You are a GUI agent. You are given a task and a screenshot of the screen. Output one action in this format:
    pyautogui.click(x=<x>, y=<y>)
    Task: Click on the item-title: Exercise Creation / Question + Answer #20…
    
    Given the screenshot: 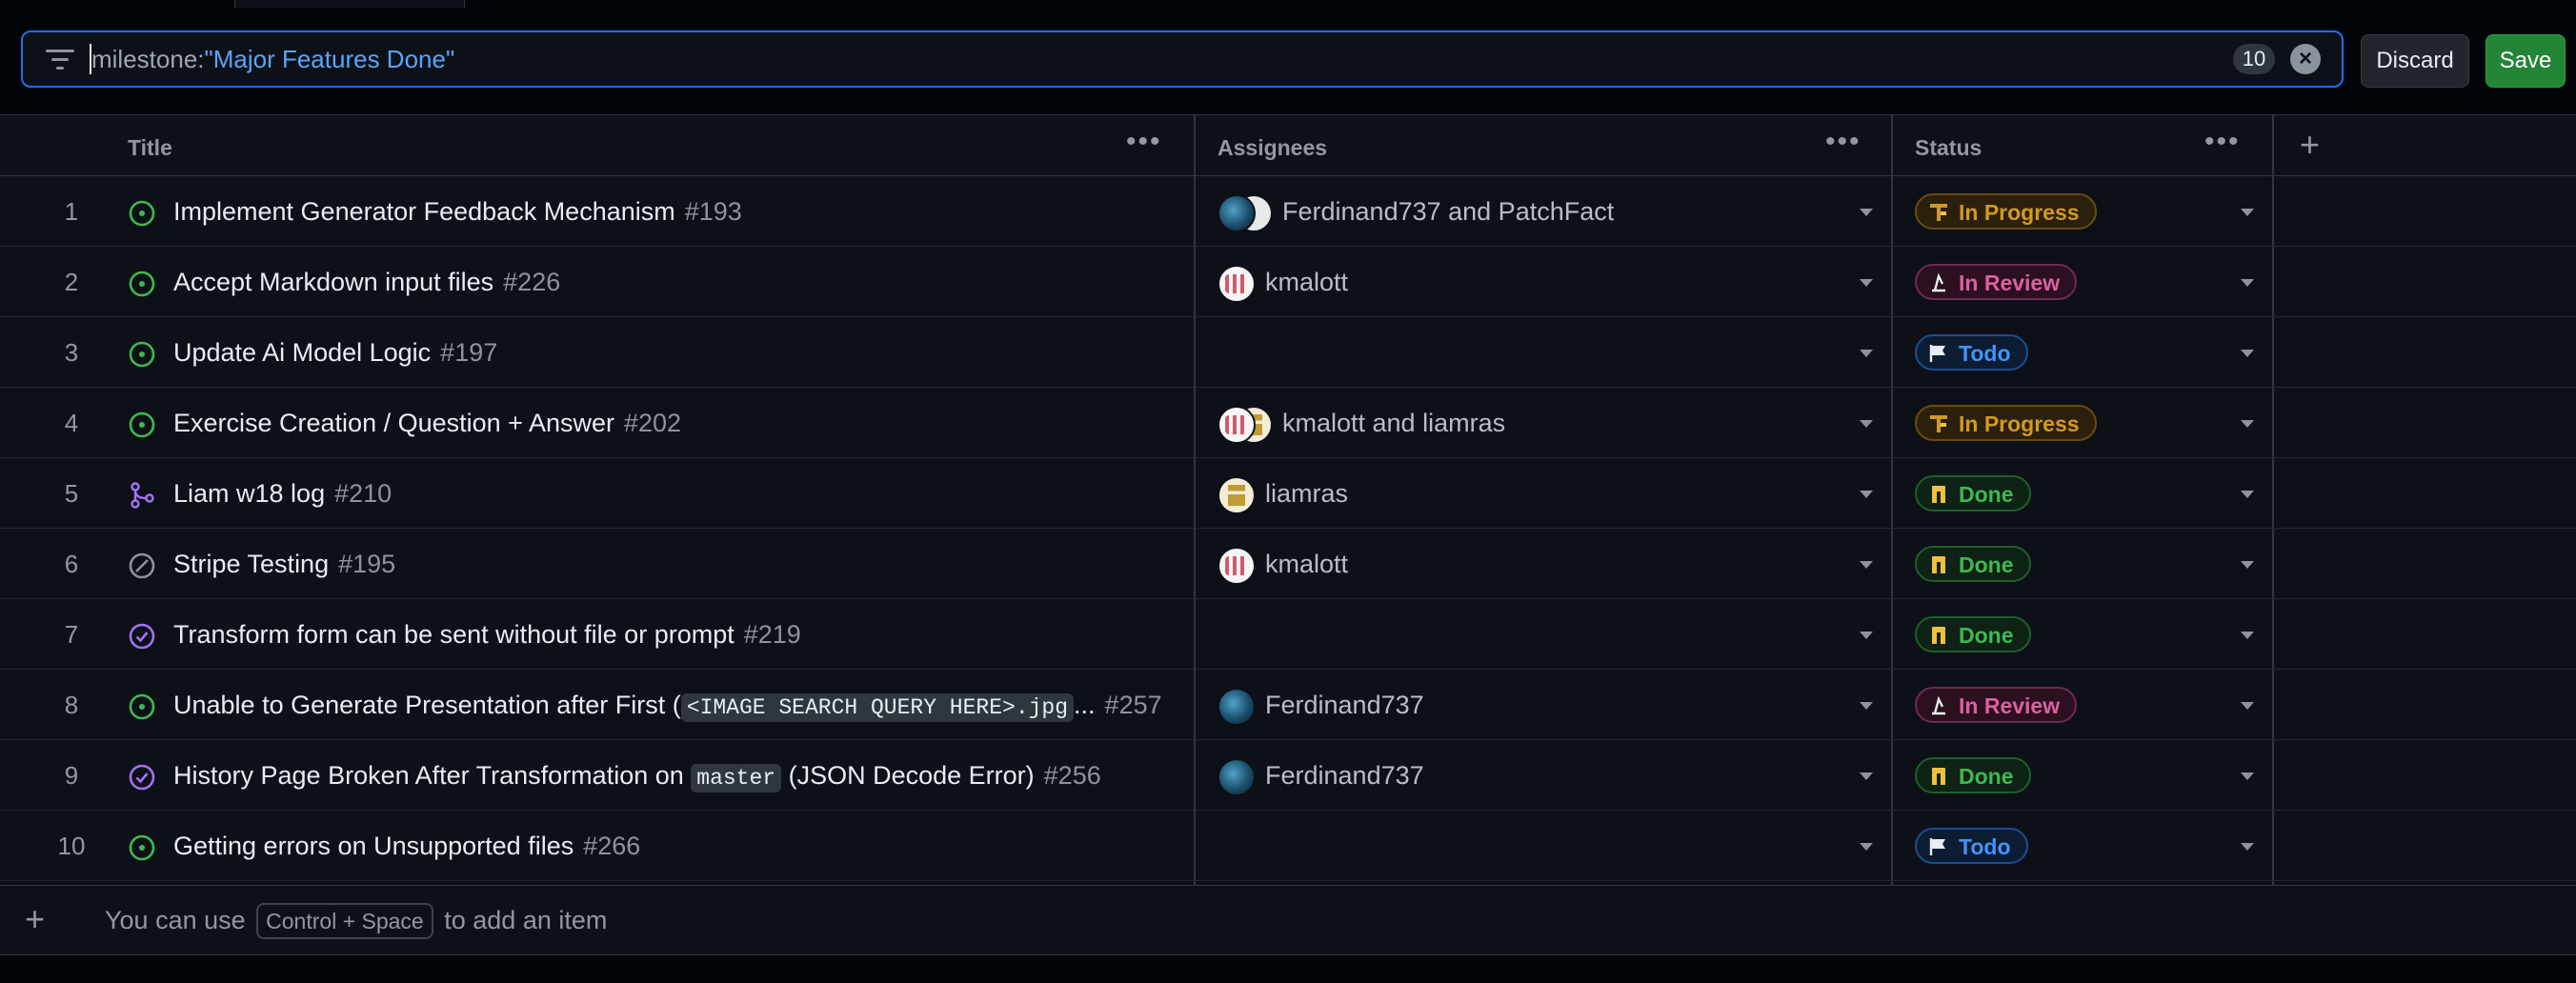 What is the action you would take?
    pyautogui.click(x=427, y=423)
    